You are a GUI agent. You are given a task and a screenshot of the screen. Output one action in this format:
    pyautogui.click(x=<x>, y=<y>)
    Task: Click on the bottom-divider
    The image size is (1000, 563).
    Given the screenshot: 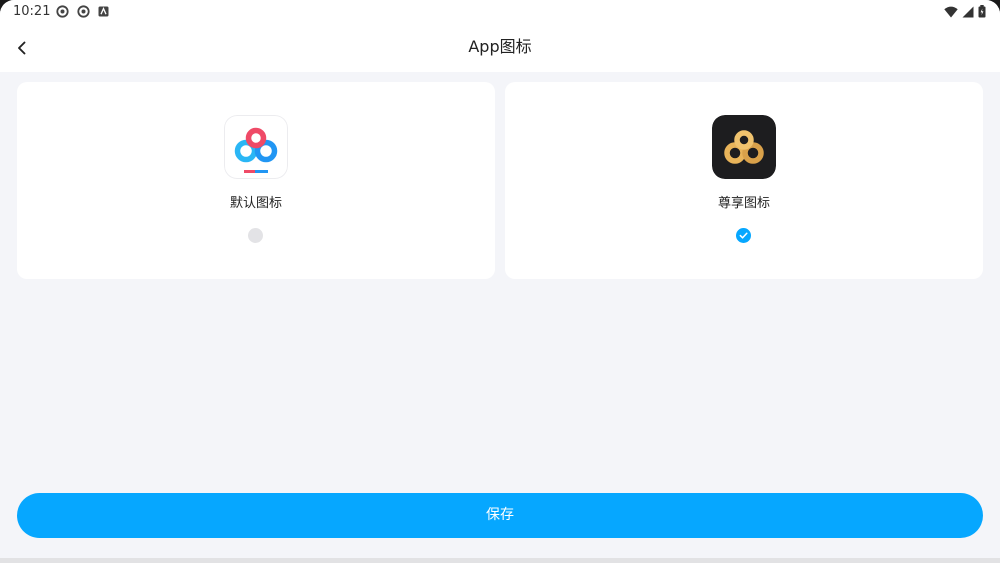 What is the action you would take?
    pyautogui.click(x=500, y=560)
    